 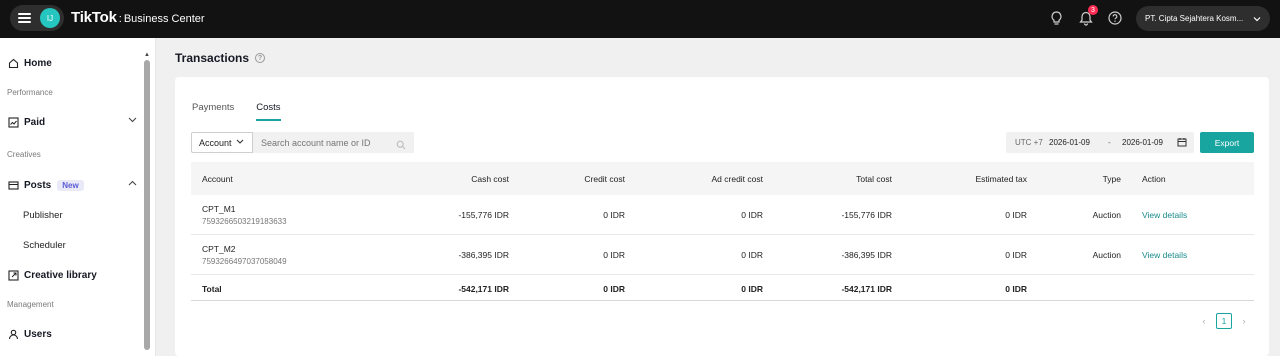 What do you see at coordinates (38, 63) in the screenshot?
I see `sidebar-item-label: Home` at bounding box center [38, 63].